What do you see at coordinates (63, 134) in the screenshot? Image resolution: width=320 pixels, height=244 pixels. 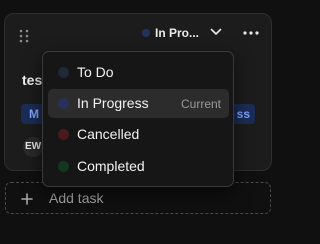 I see `status-dot-cancelled` at bounding box center [63, 134].